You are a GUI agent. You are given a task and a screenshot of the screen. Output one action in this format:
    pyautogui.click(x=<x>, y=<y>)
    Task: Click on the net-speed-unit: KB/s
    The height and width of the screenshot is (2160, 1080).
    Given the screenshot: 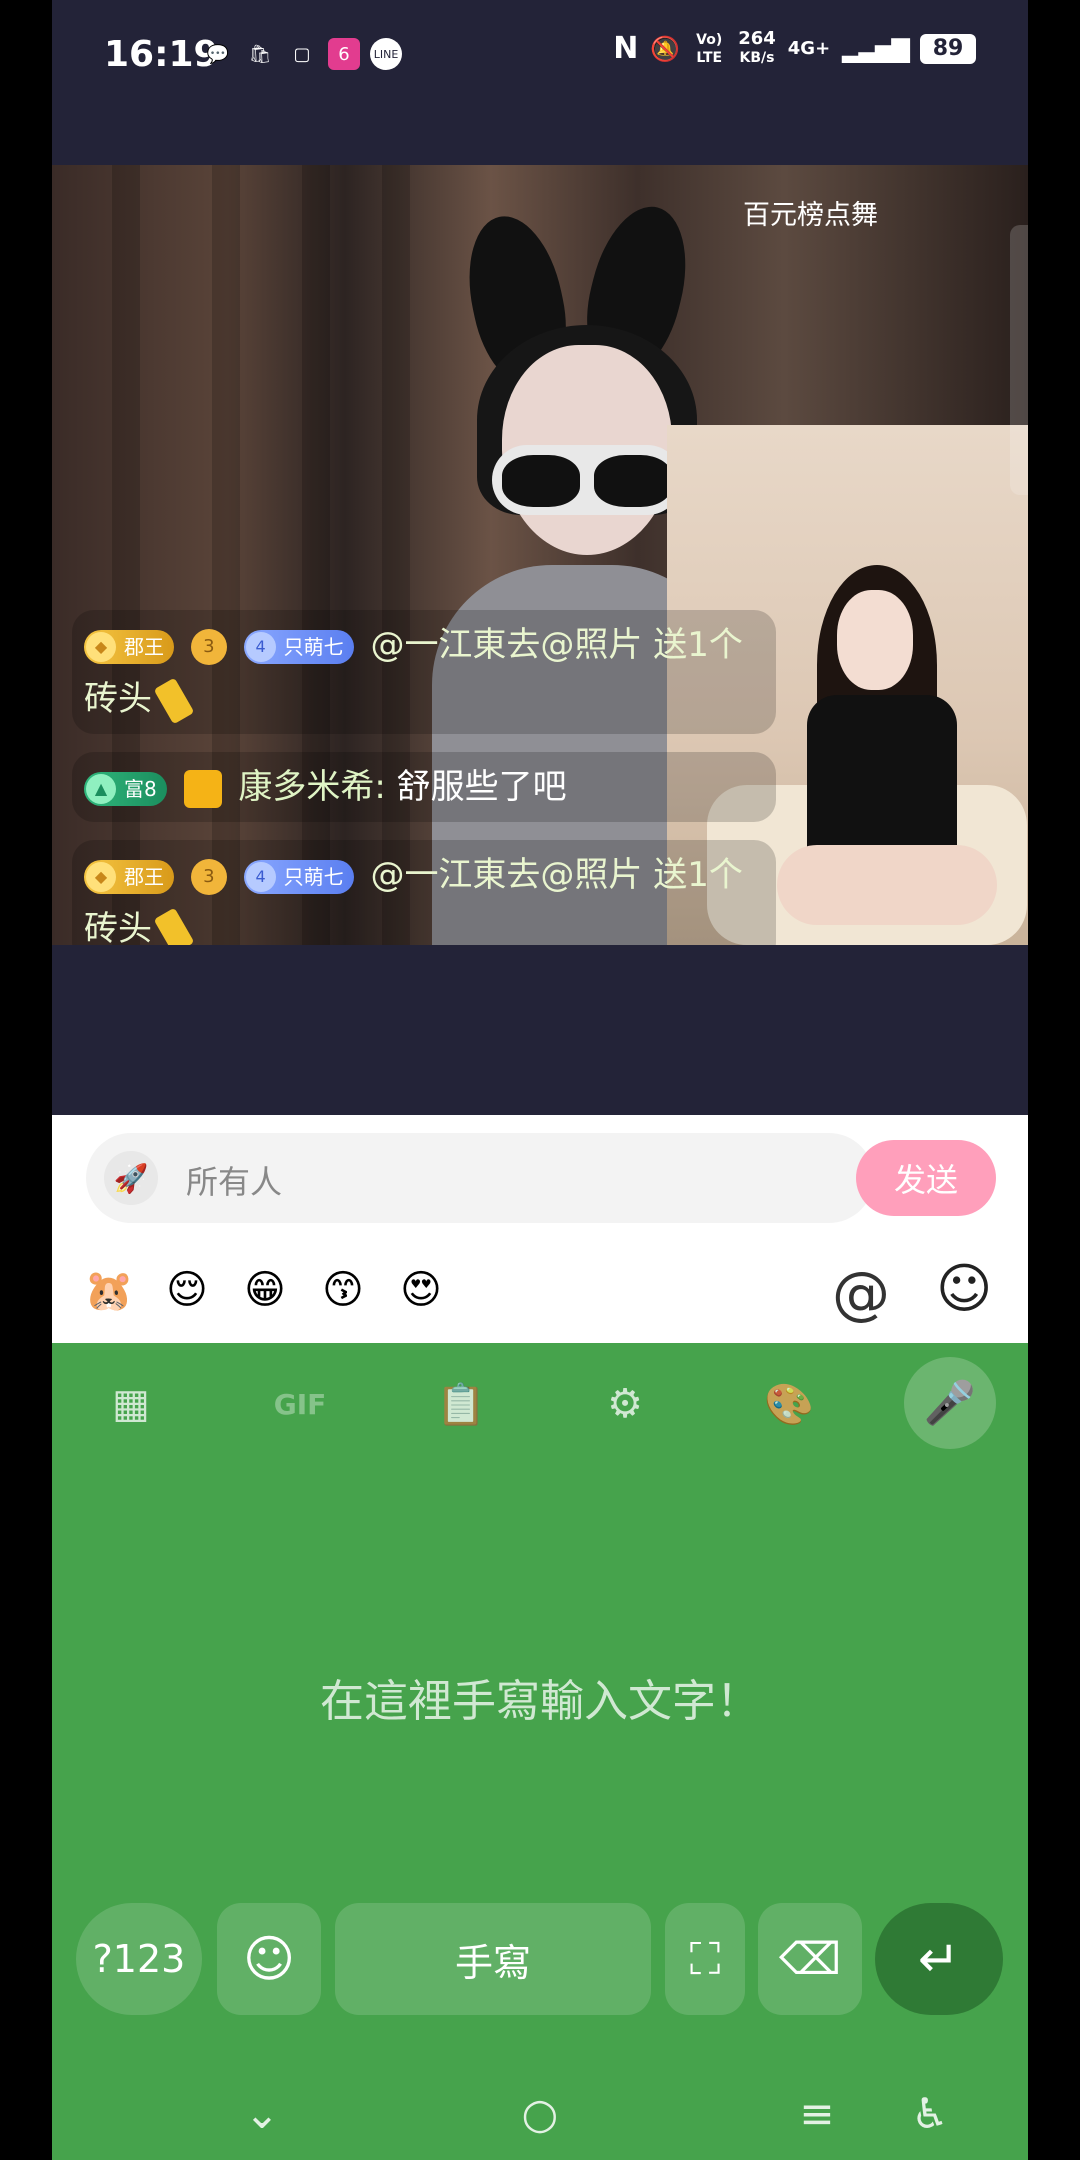 What is the action you would take?
    pyautogui.click(x=757, y=58)
    